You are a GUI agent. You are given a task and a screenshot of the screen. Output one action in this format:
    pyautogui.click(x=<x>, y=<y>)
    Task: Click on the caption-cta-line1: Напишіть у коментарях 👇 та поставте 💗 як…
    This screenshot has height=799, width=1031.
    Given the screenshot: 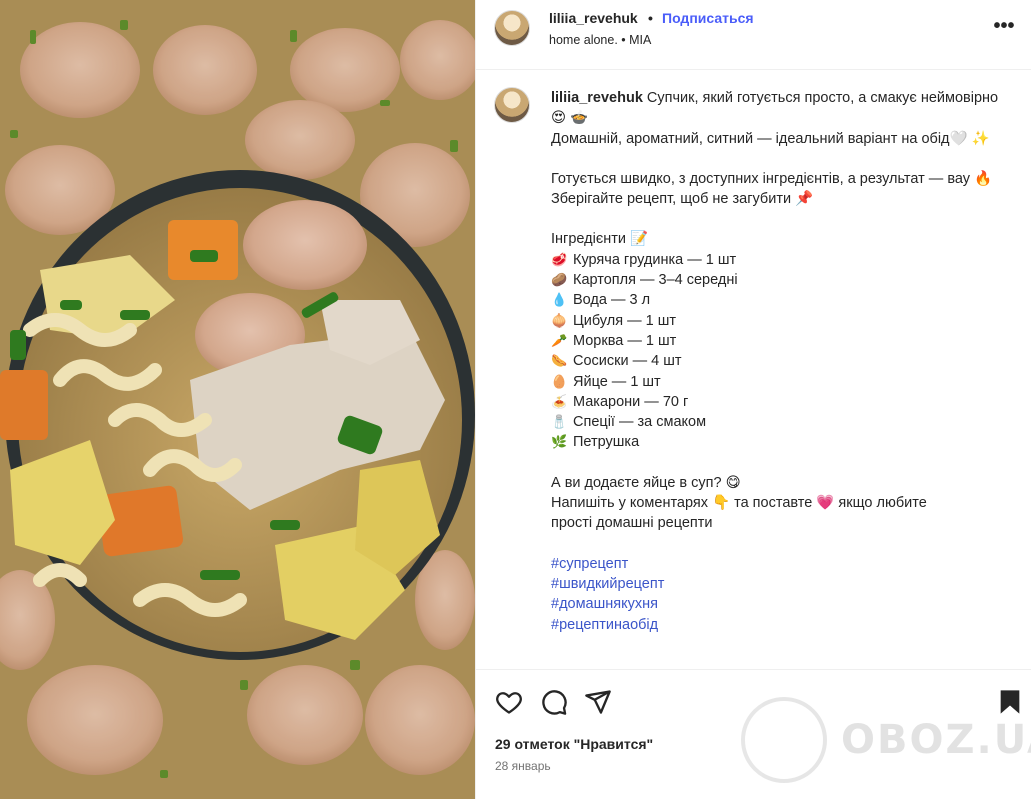 What is the action you would take?
    pyautogui.click(x=739, y=503)
    